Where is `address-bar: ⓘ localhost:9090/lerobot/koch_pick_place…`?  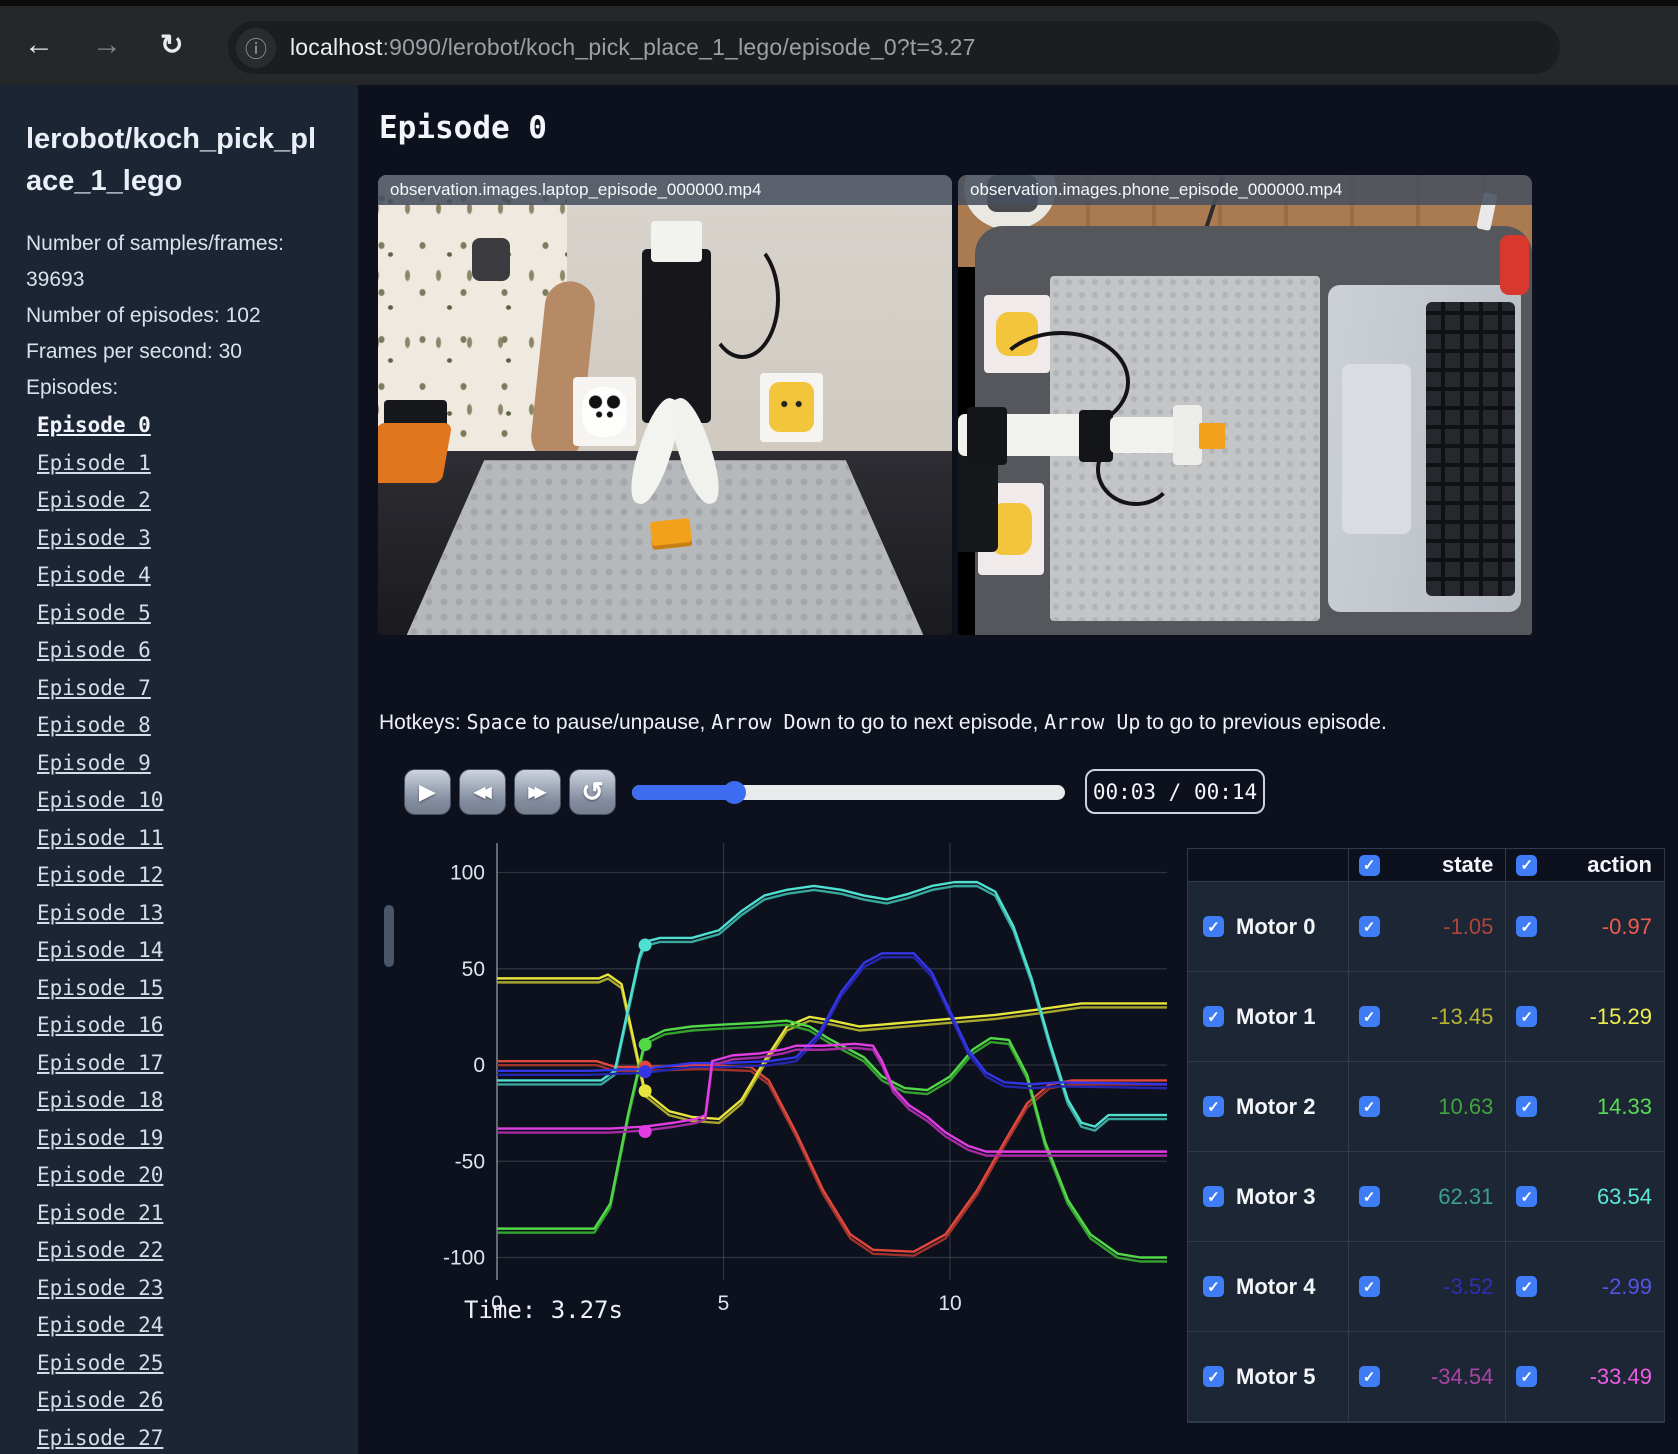 address-bar: ⓘ localhost:9090/lerobot/koch_pick_place… is located at coordinates (894, 47).